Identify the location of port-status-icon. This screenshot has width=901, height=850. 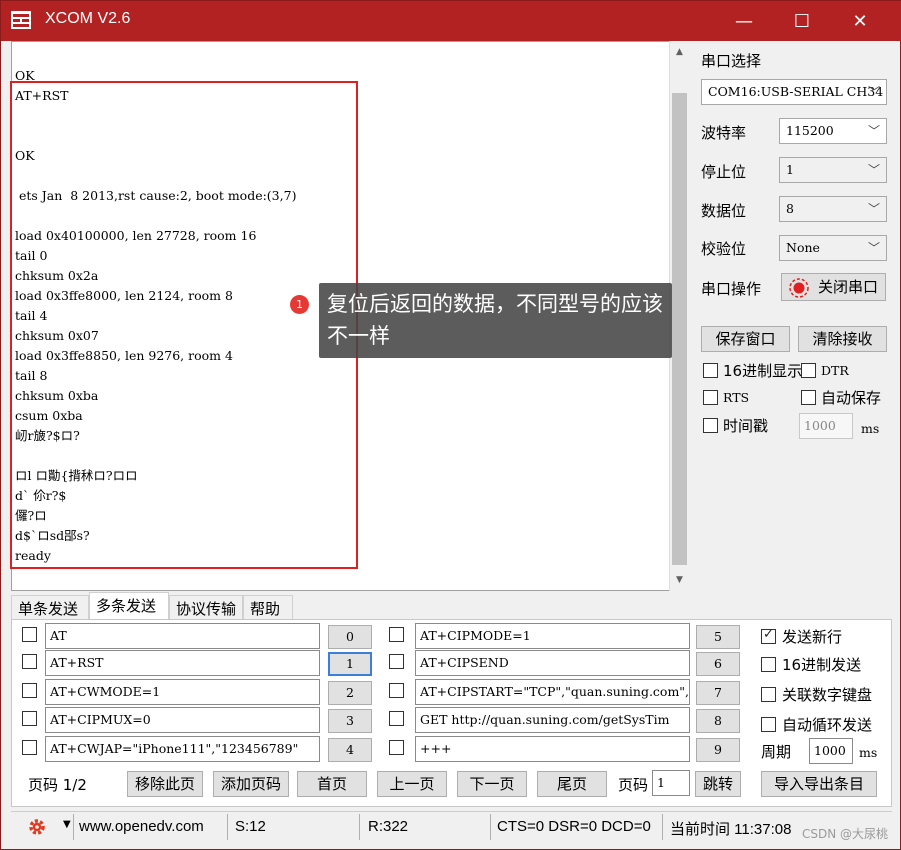
(799, 288).